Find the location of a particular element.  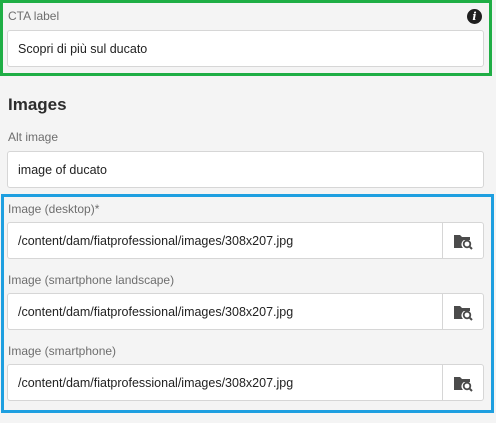

cta-input: Scopri di più sul ducato is located at coordinates (245, 48).